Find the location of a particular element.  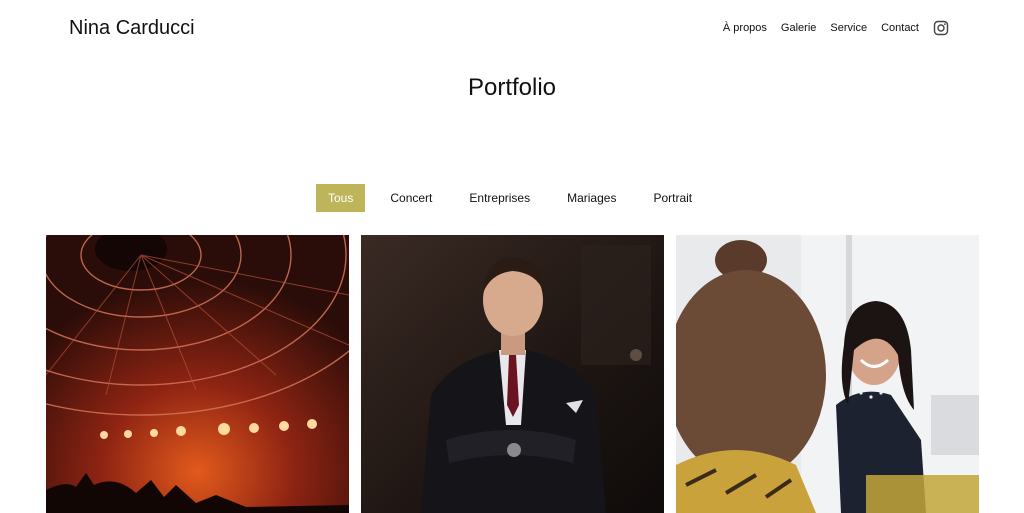

filter-tous: Tous is located at coordinates (341, 198).